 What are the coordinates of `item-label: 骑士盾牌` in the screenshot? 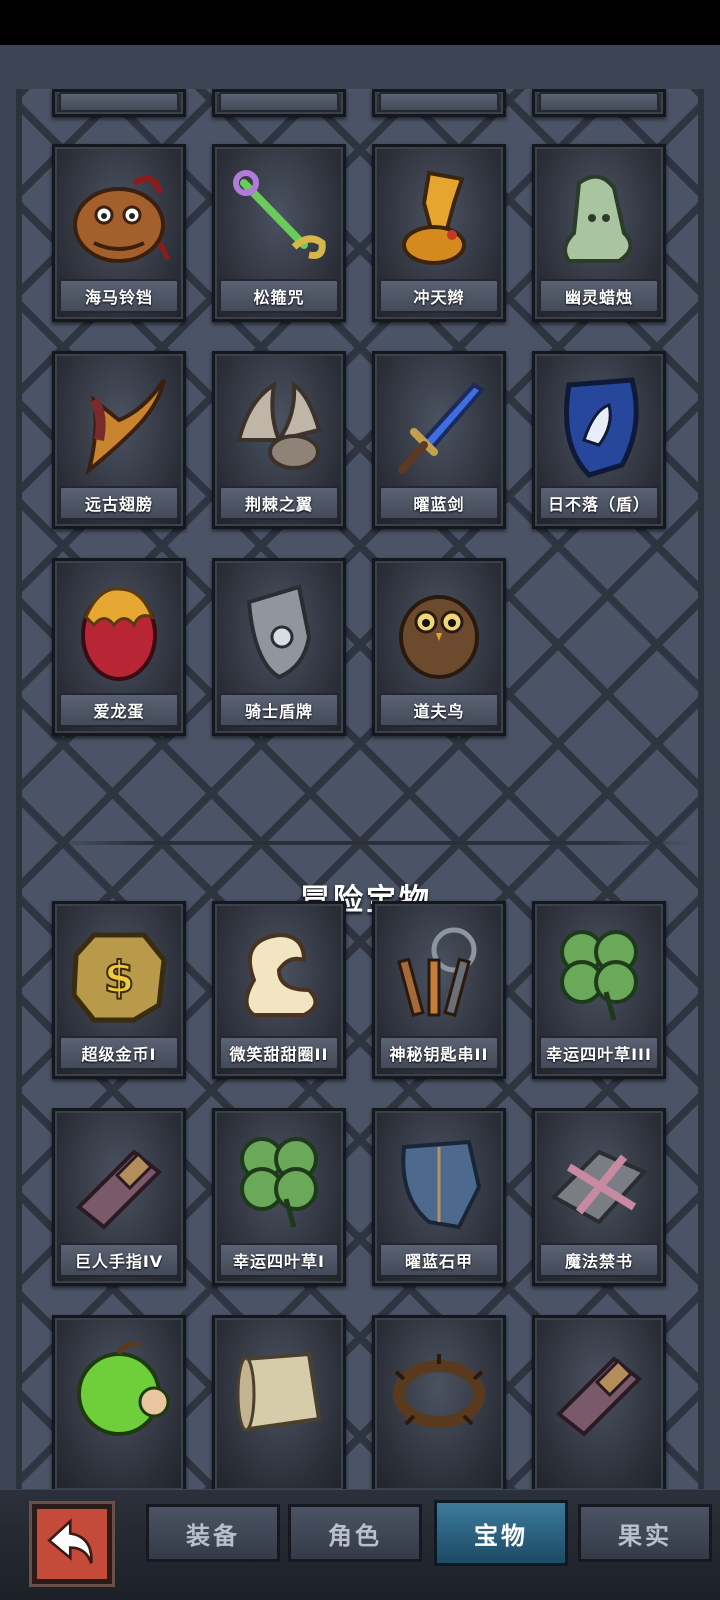 It's located at (279, 710).